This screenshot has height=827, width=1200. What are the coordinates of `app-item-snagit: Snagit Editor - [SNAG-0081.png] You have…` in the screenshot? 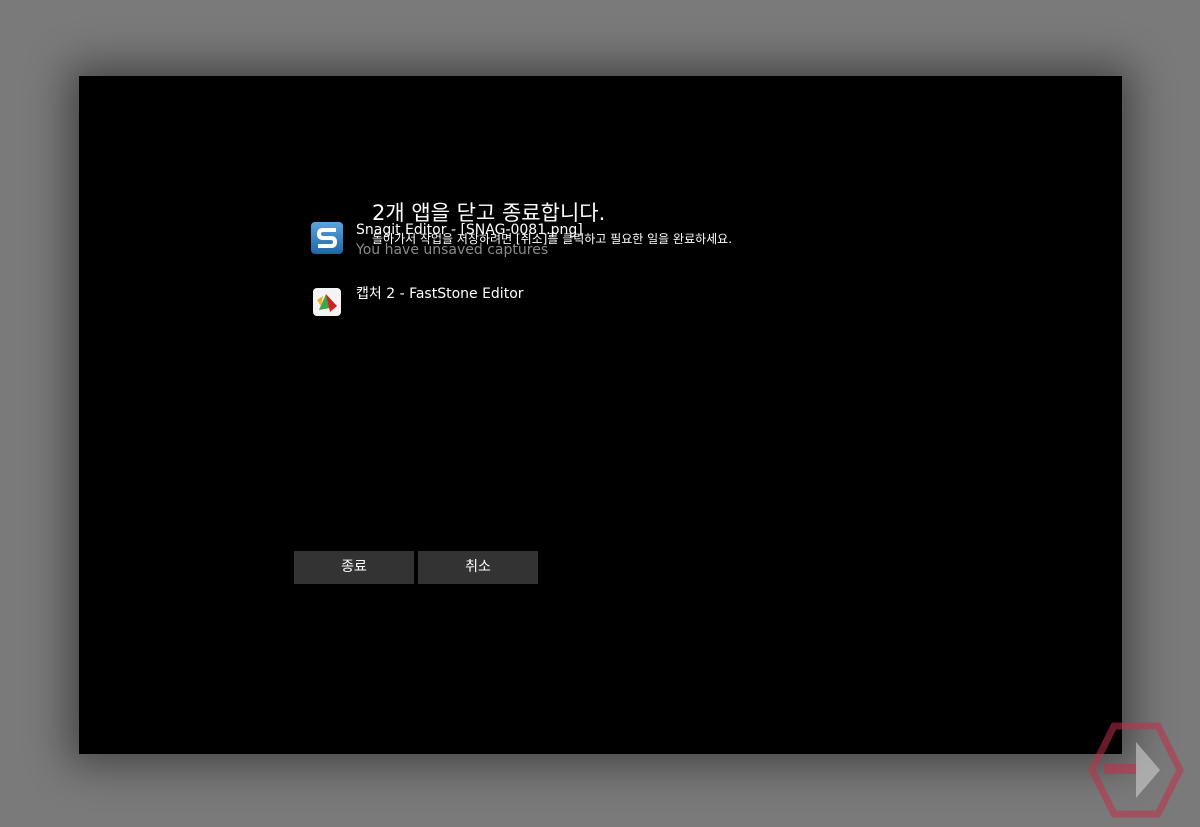 It's located at (561, 240).